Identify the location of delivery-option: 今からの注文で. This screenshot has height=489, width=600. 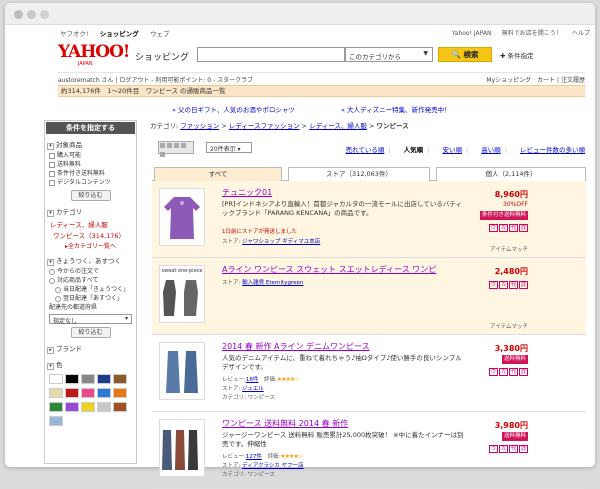
(90, 272).